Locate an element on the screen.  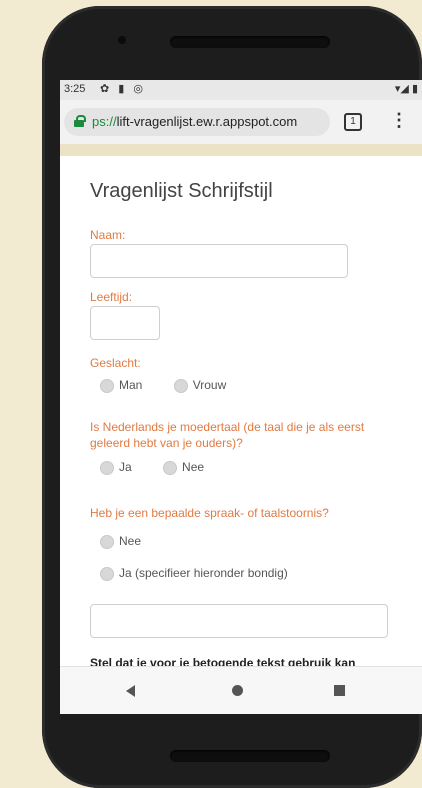
geslacht-label: Geslacht: is located at coordinates (115, 363).